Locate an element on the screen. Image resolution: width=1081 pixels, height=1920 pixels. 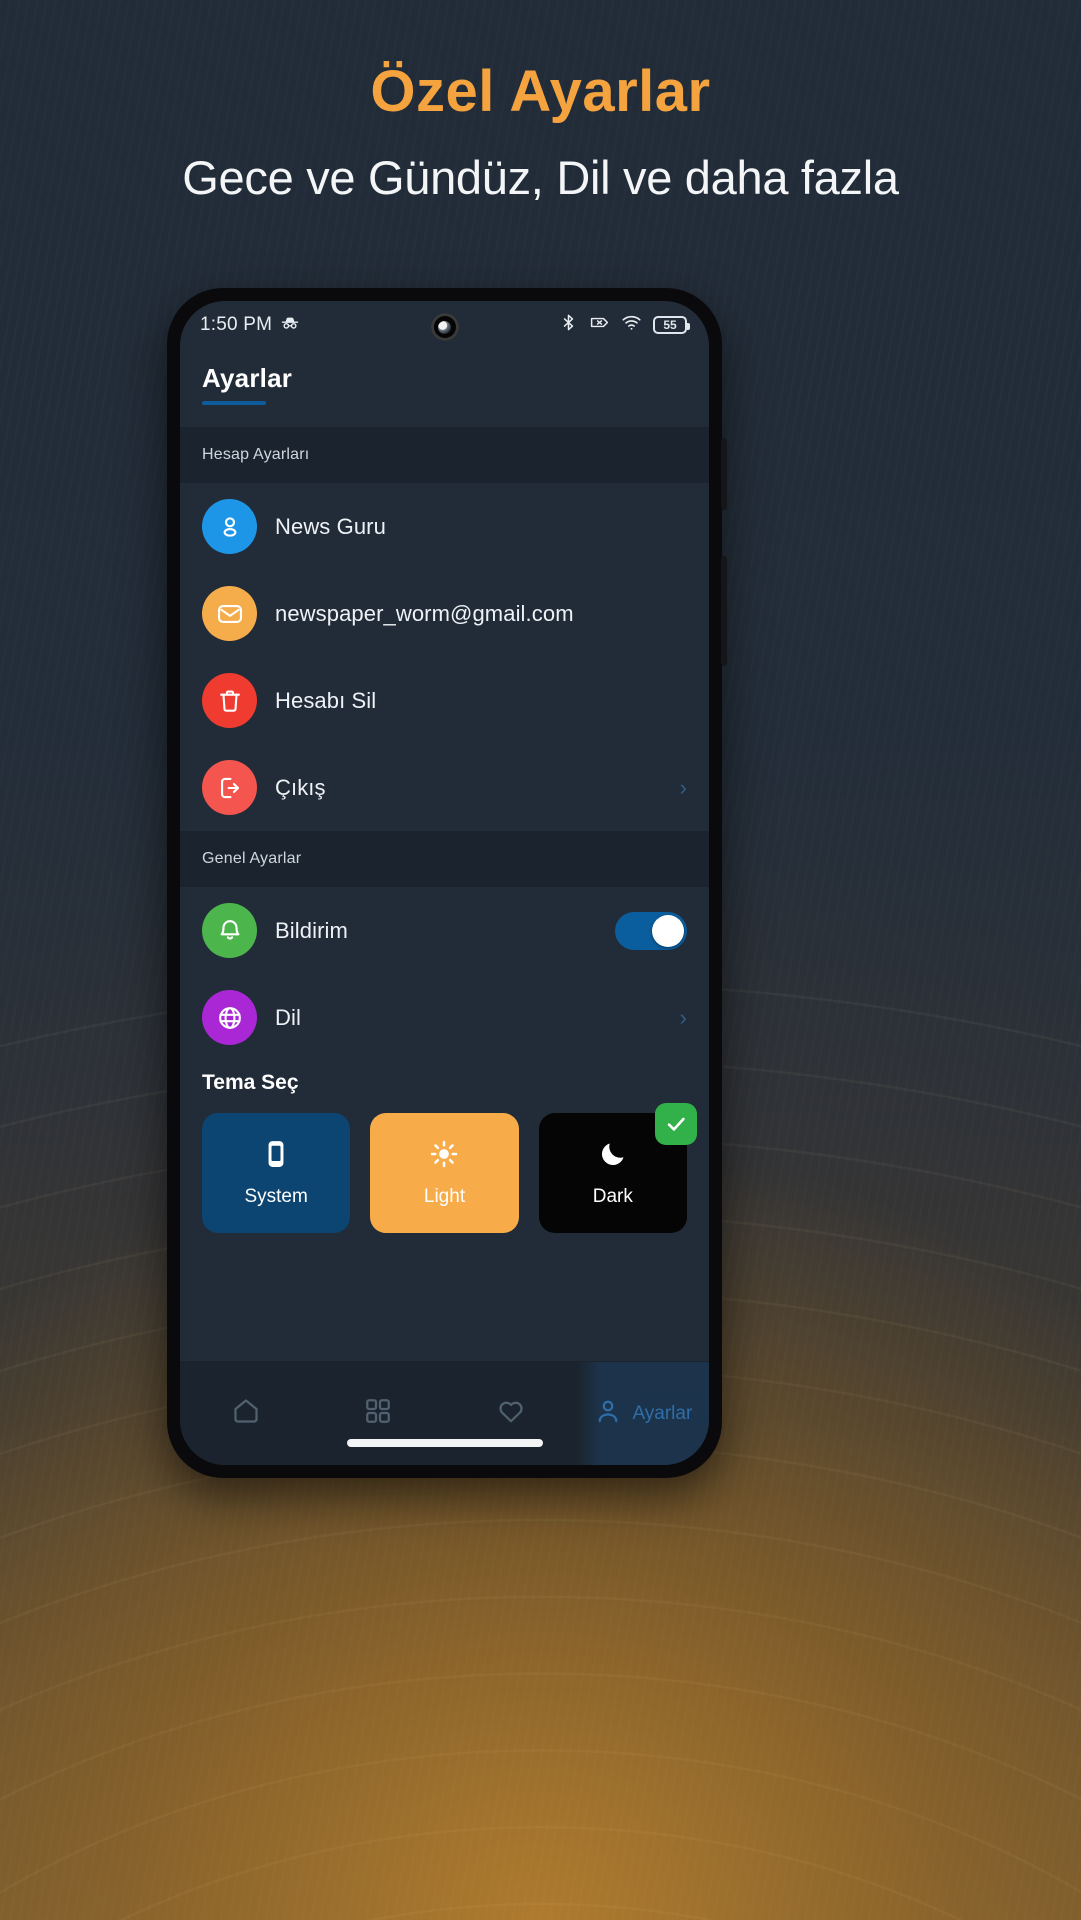
theme-option-label: Dark is located at coordinates (612, 1196).